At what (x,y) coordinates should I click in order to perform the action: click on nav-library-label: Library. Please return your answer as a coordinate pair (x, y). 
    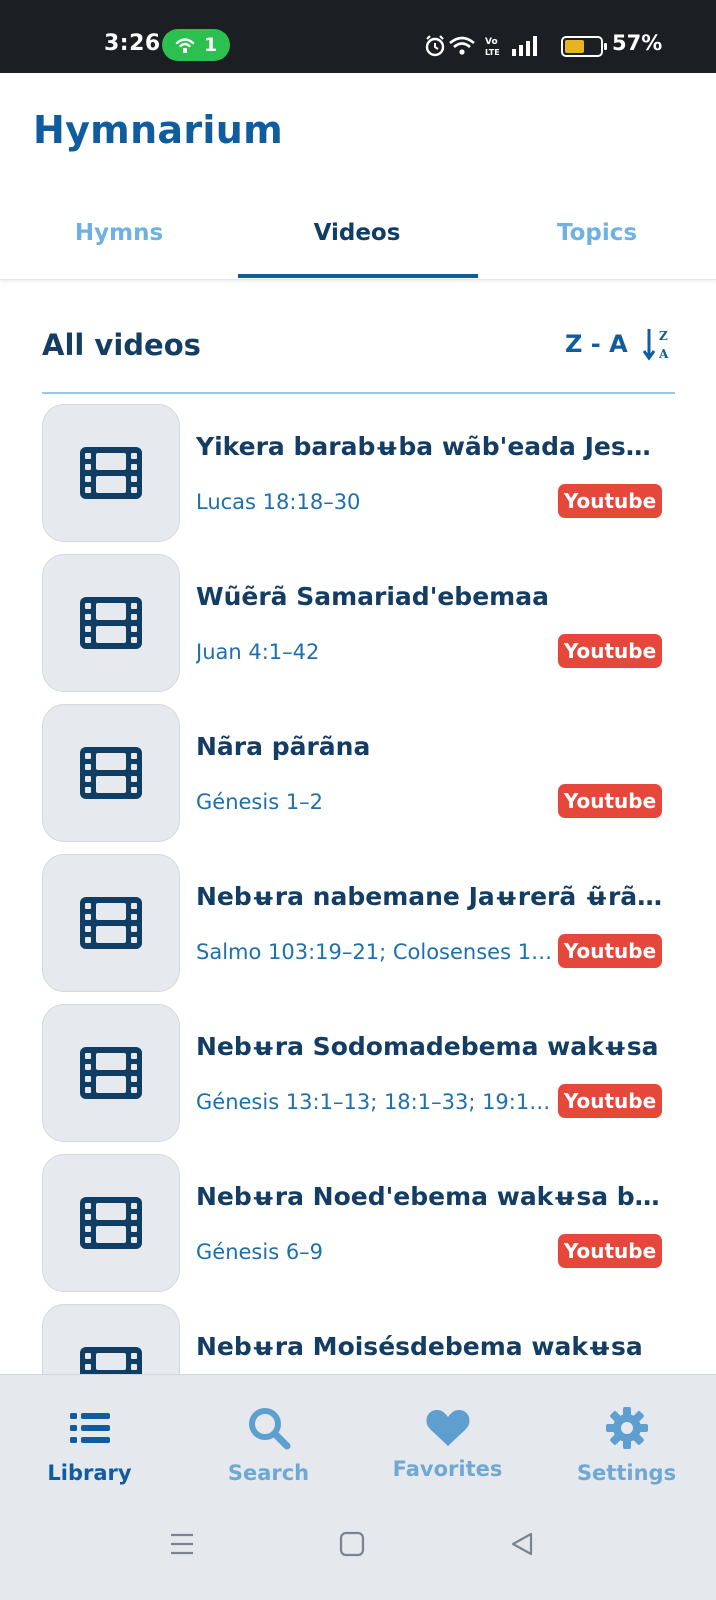
    Looking at the image, I should click on (89, 1473).